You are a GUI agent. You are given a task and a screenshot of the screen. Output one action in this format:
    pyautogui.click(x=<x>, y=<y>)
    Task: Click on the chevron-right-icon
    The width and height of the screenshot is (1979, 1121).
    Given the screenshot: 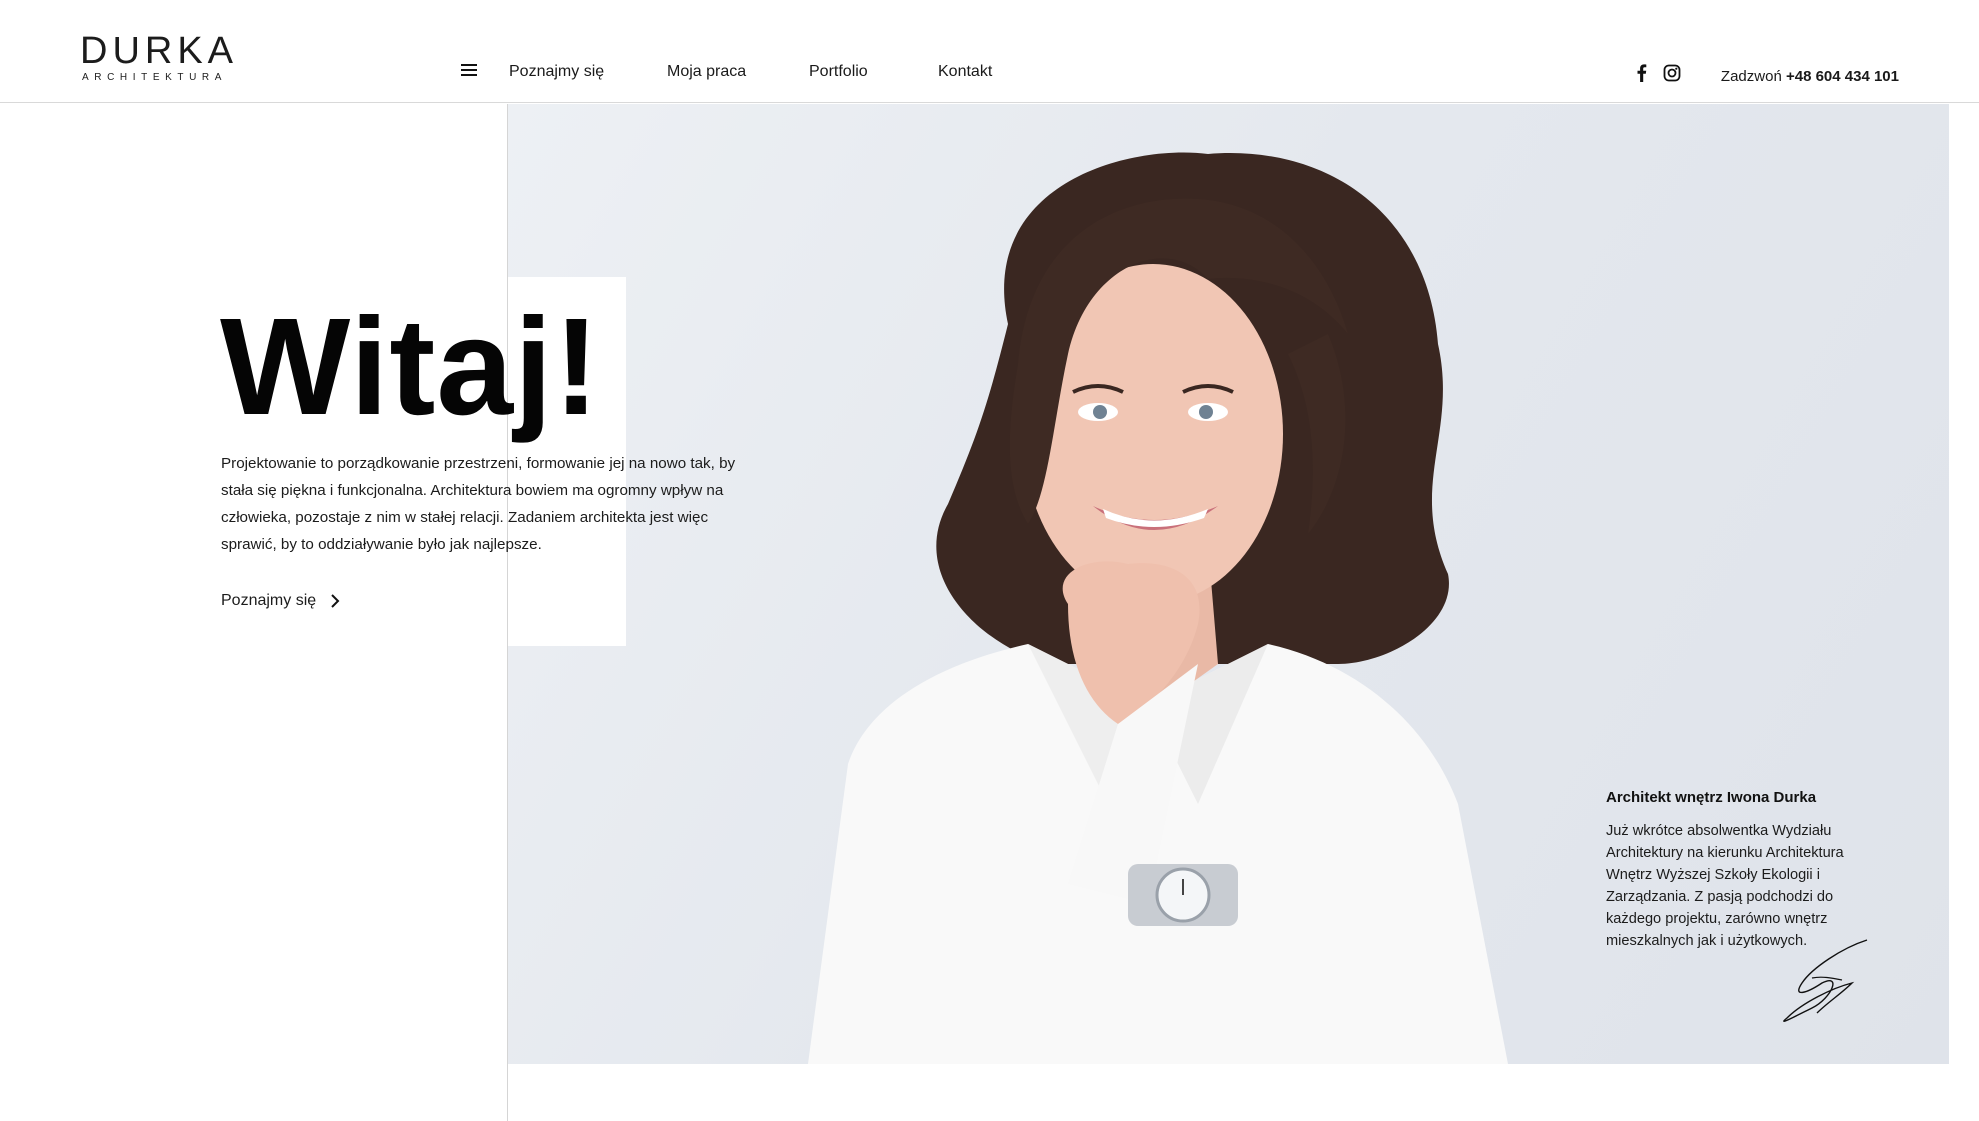 What is the action you would take?
    pyautogui.click(x=335, y=601)
    